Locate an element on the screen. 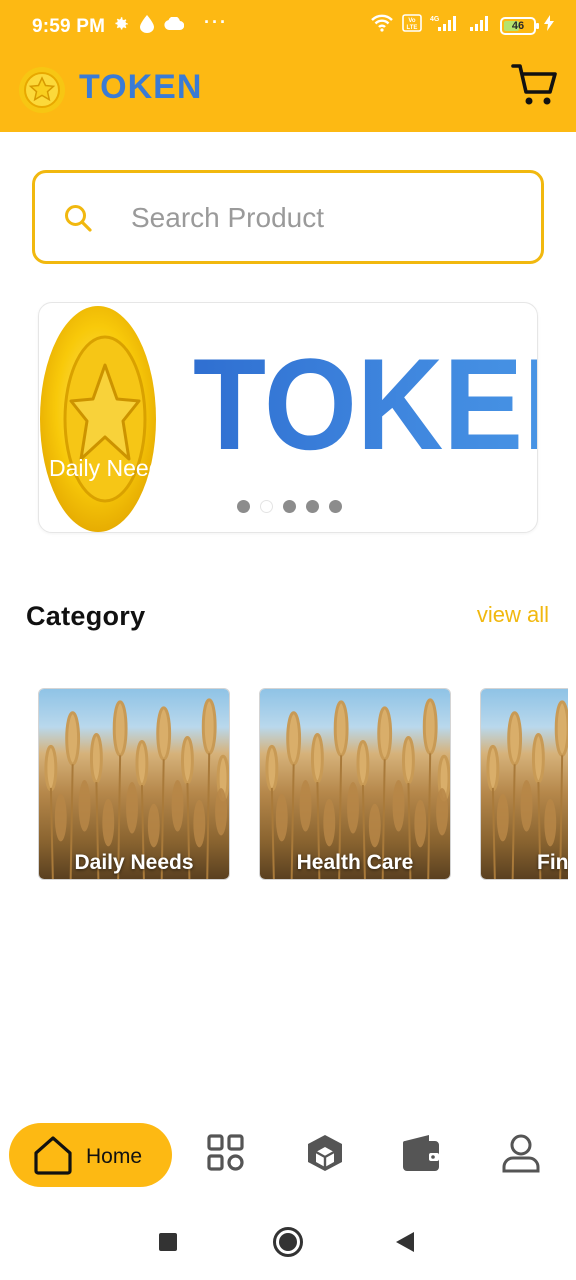  view-all-link: view all is located at coordinates (513, 615).